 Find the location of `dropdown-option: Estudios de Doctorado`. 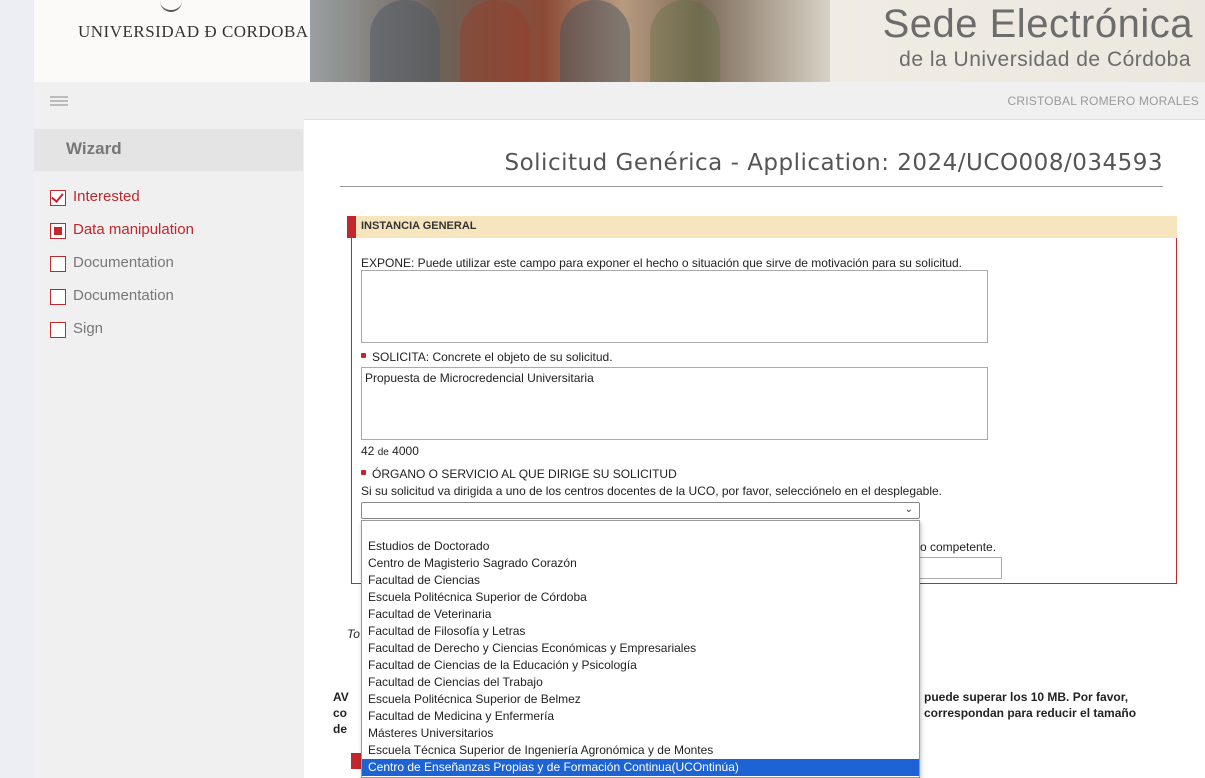

dropdown-option: Estudios de Doctorado is located at coordinates (640, 546).